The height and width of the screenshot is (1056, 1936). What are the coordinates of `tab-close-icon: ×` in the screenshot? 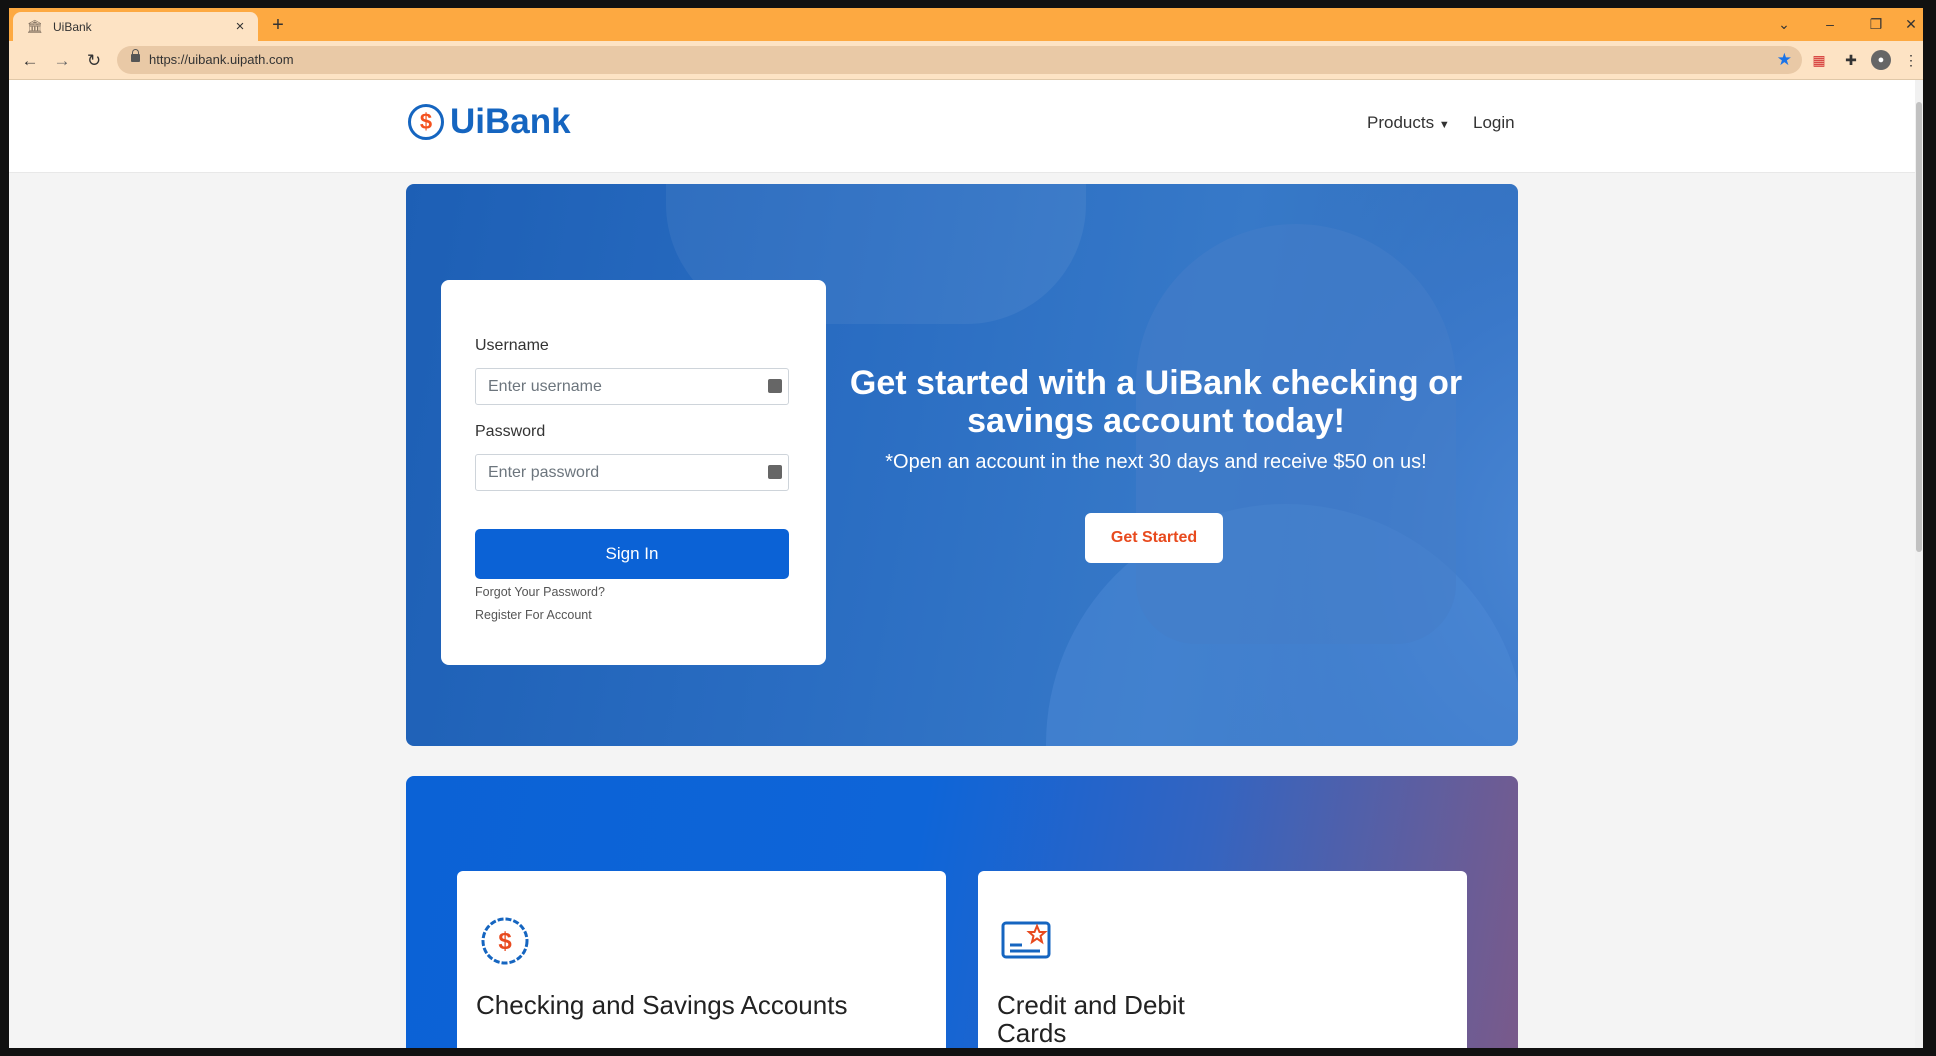 It's located at (240, 26).